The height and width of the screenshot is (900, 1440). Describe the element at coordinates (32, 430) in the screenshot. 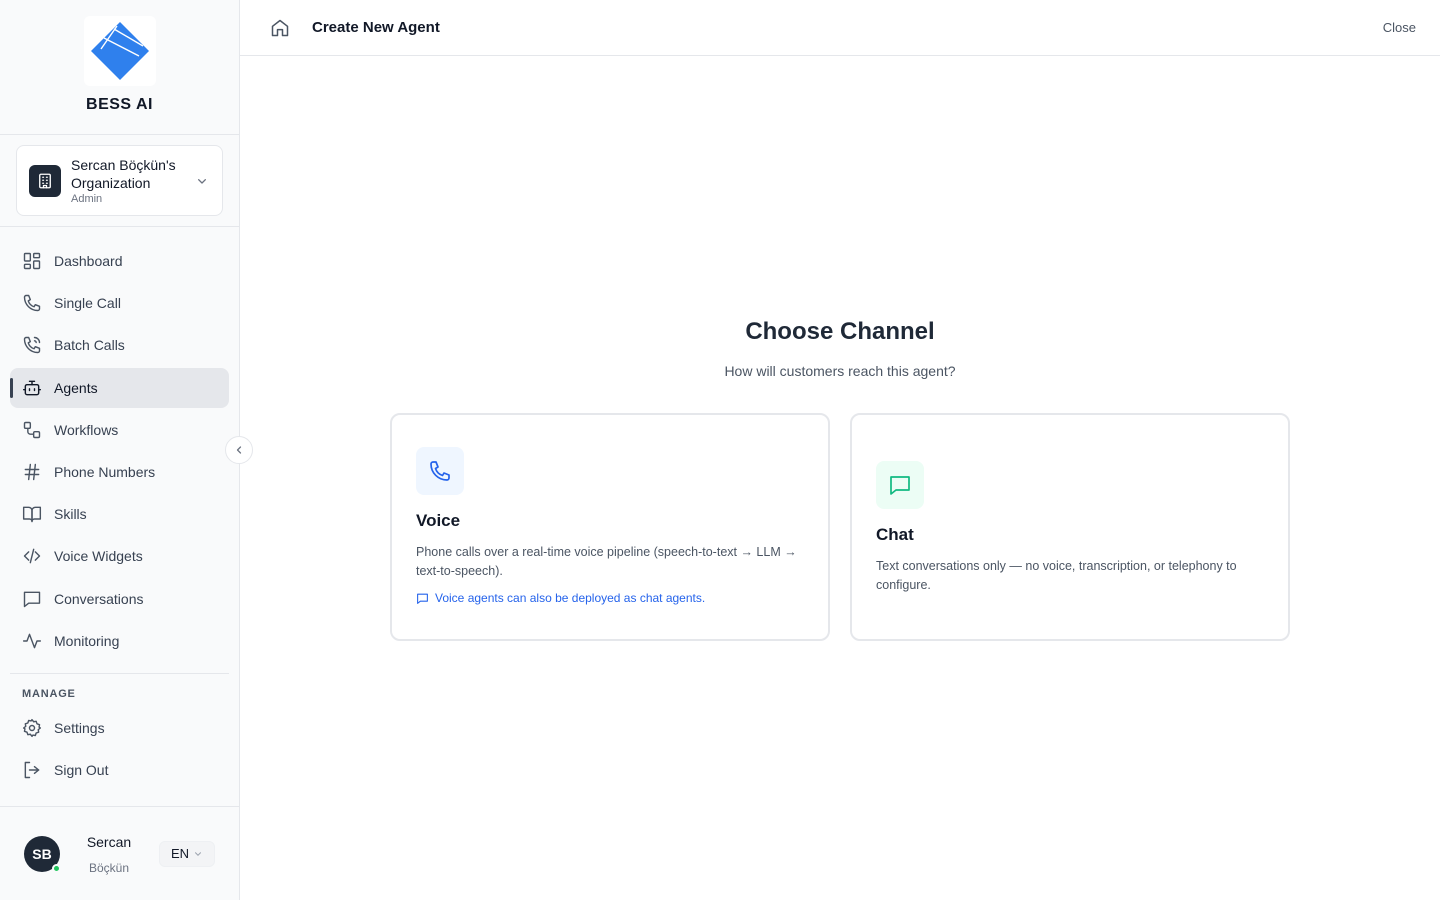

I see `workflow-icon` at that location.